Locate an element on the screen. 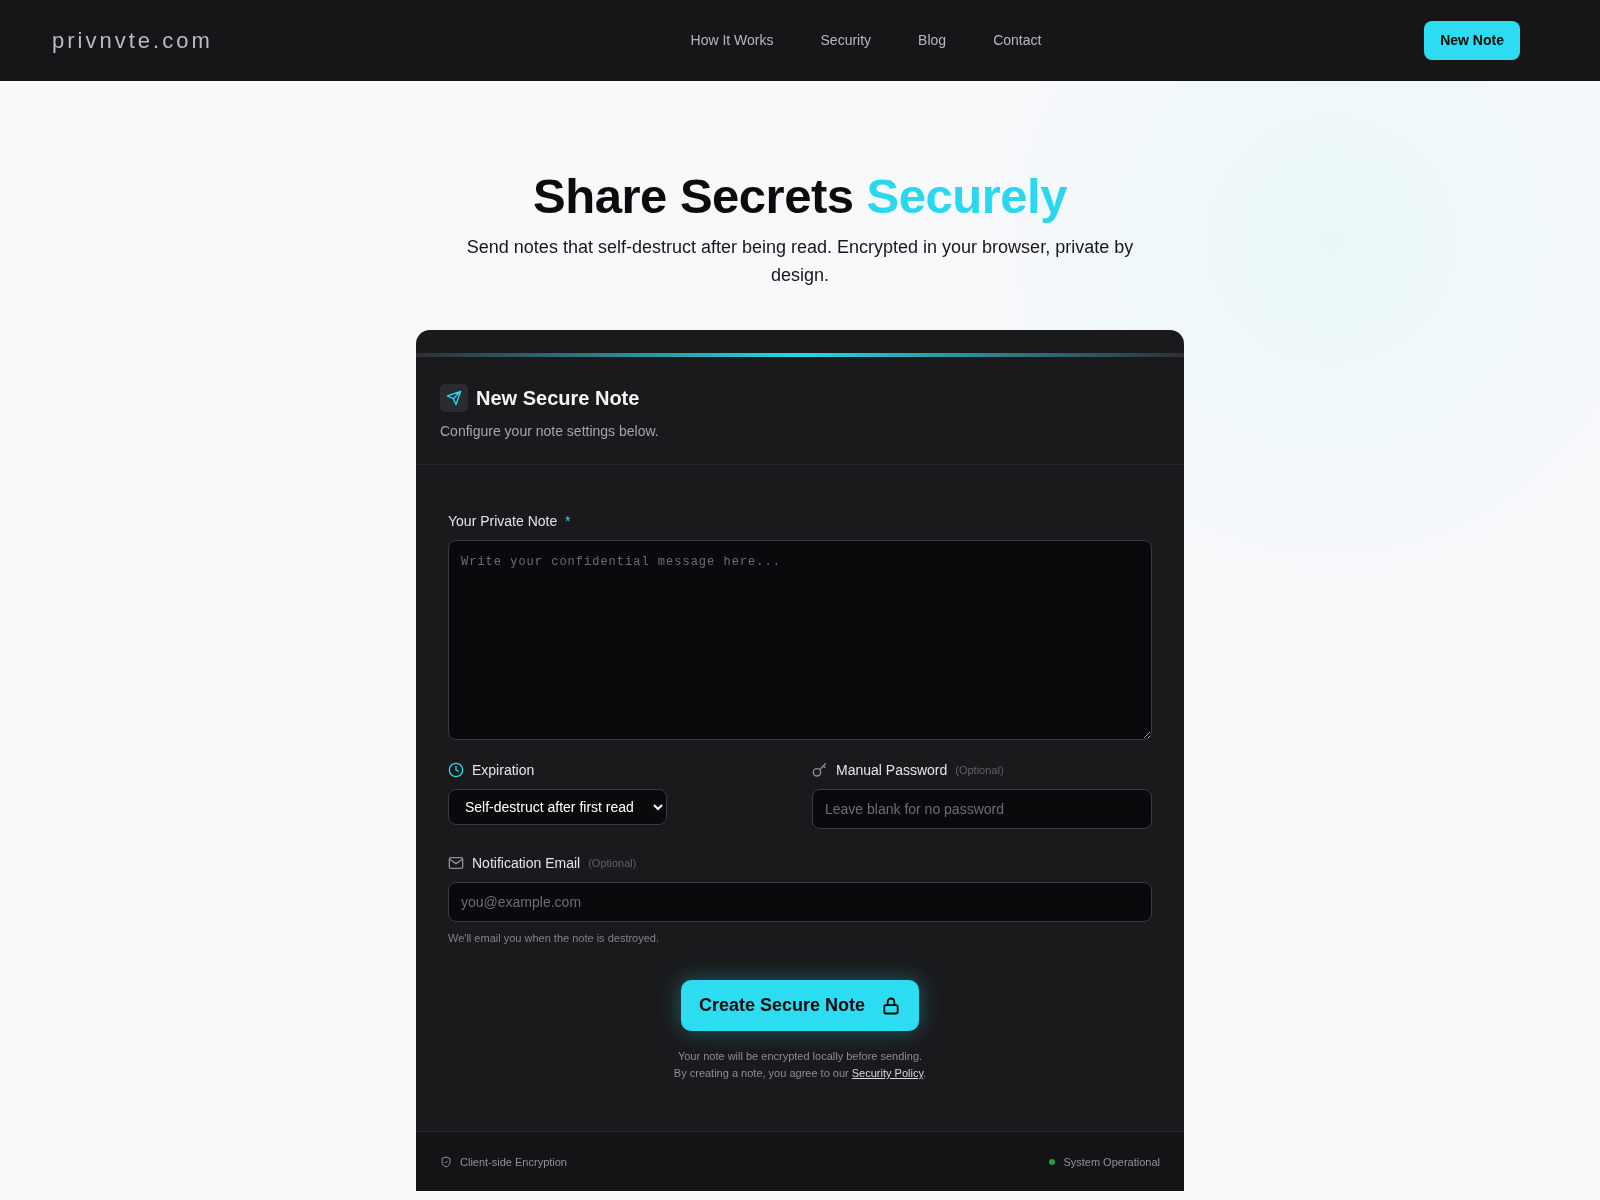 This screenshot has height=1200, width=1600. card-title: New Secure Note is located at coordinates (558, 398).